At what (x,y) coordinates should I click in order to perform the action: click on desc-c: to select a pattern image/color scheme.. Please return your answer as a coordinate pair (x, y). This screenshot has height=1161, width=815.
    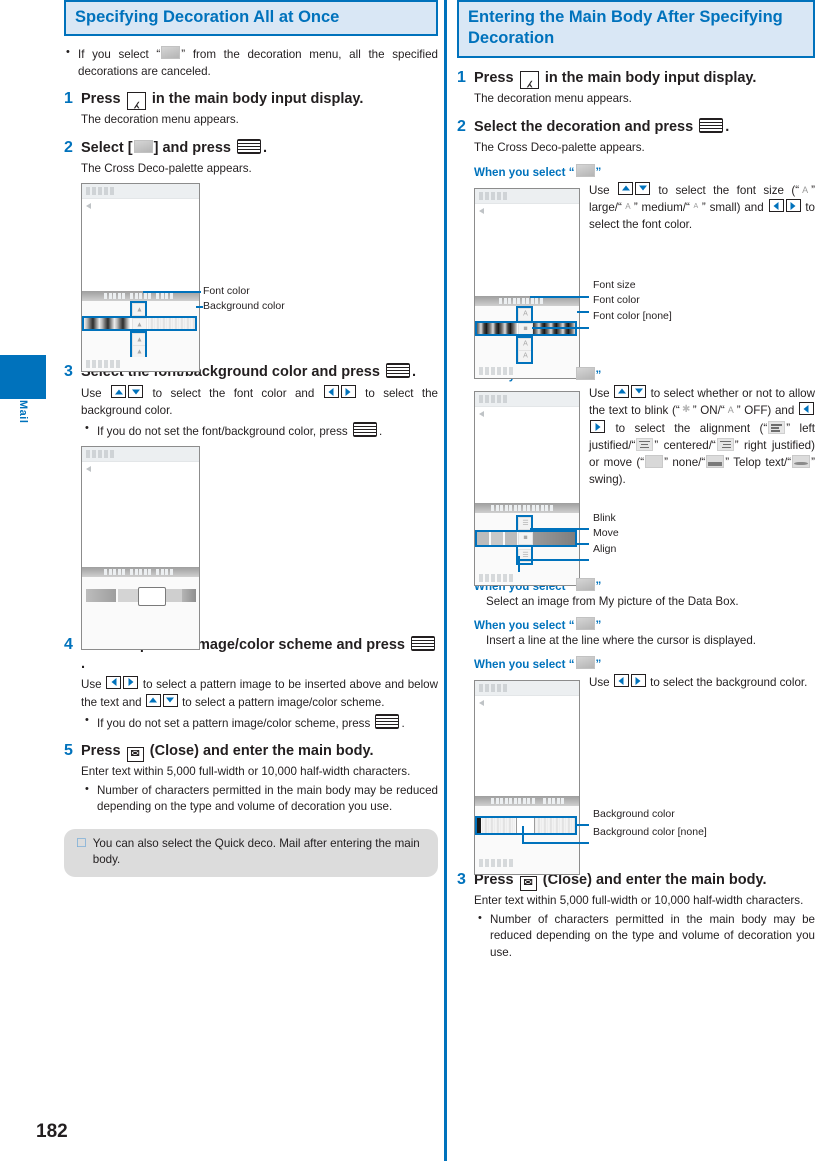
    Looking at the image, I should click on (283, 702).